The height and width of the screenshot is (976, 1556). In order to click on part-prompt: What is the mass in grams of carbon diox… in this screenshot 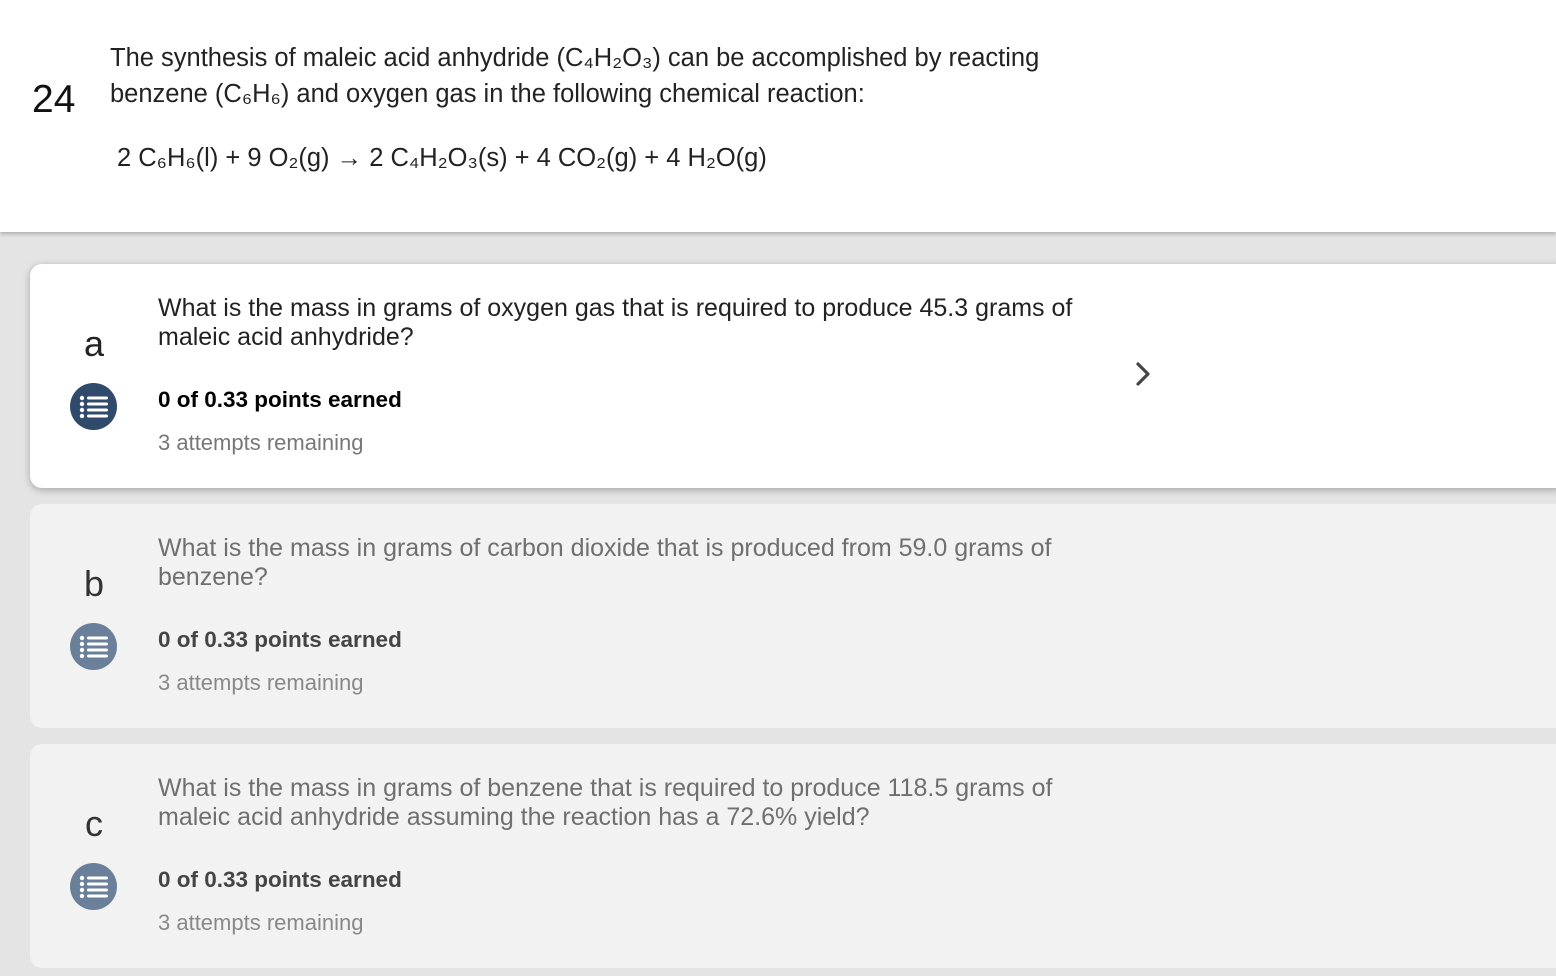, I will do `click(605, 562)`.